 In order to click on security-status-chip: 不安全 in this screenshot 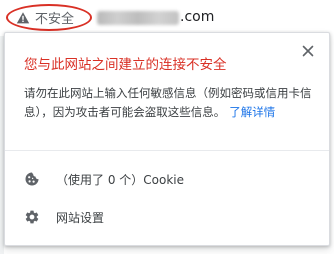, I will do `click(49, 17)`.